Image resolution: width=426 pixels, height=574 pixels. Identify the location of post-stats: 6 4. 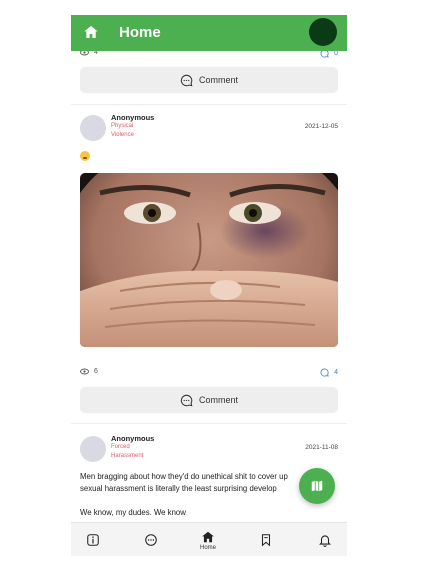
(209, 374).